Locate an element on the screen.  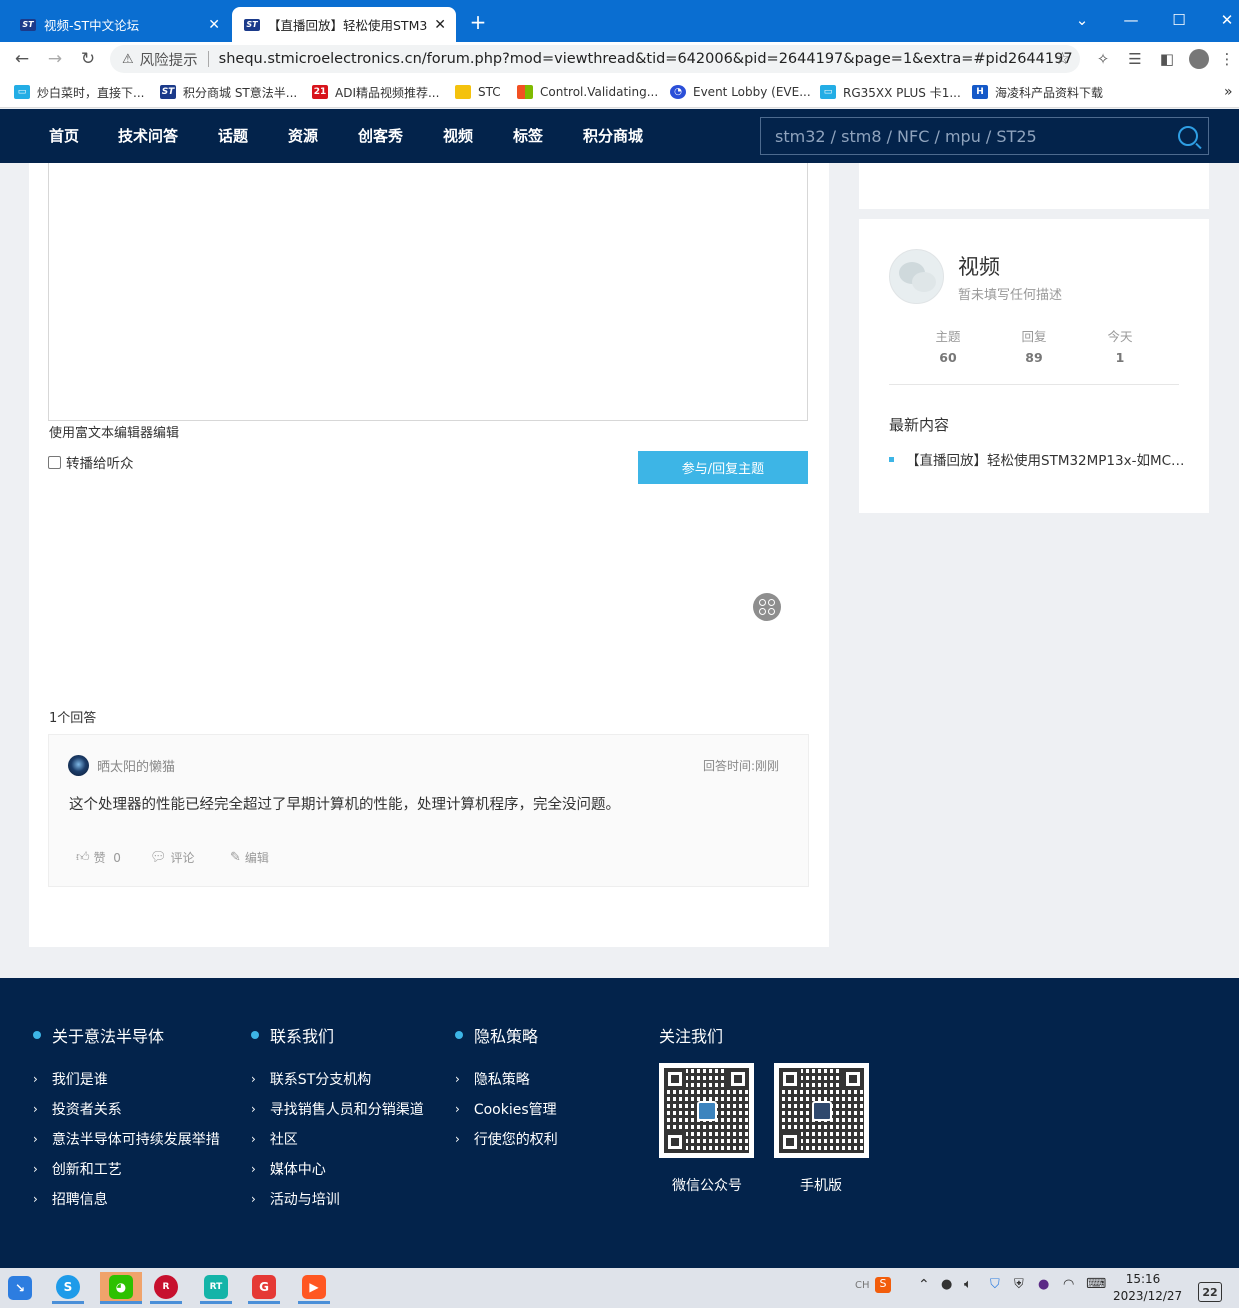
footer-link: › Cookies管理 is located at coordinates (506, 1109).